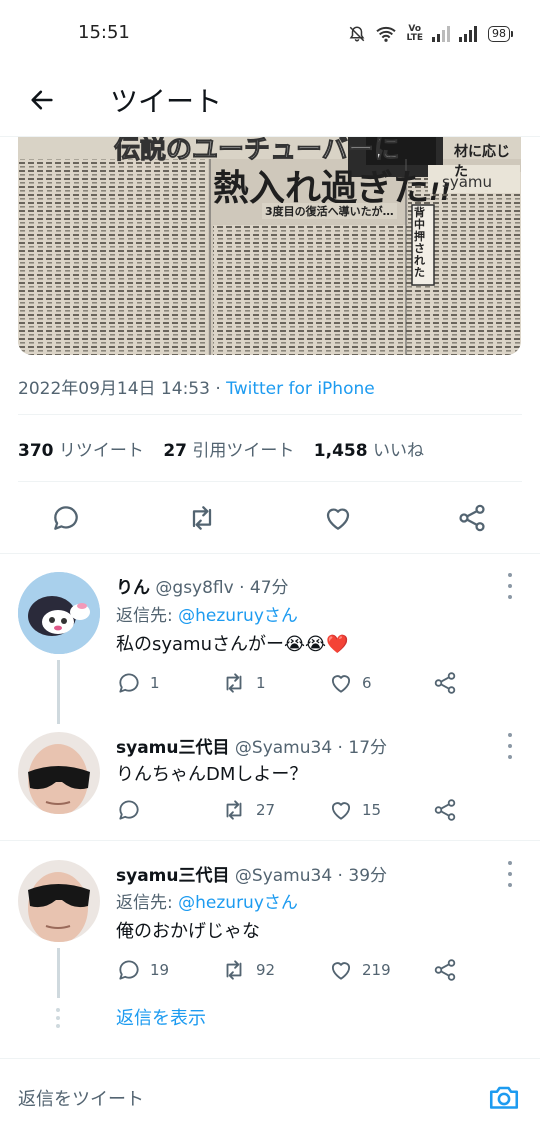  Describe the element at coordinates (270, 102) in the screenshot. I see `app-header: ツイート` at that location.